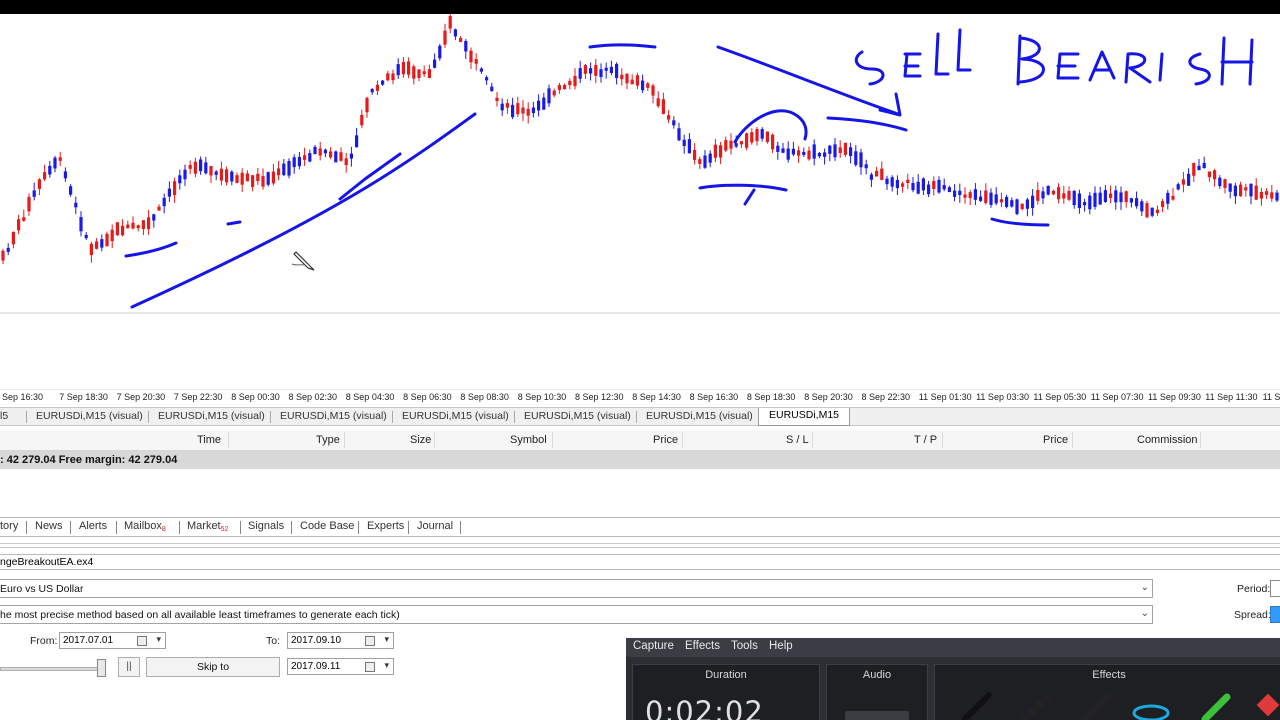 The height and width of the screenshot is (720, 1280). Describe the element at coordinates (702, 646) in the screenshot. I see `menu-effects: Effects` at that location.